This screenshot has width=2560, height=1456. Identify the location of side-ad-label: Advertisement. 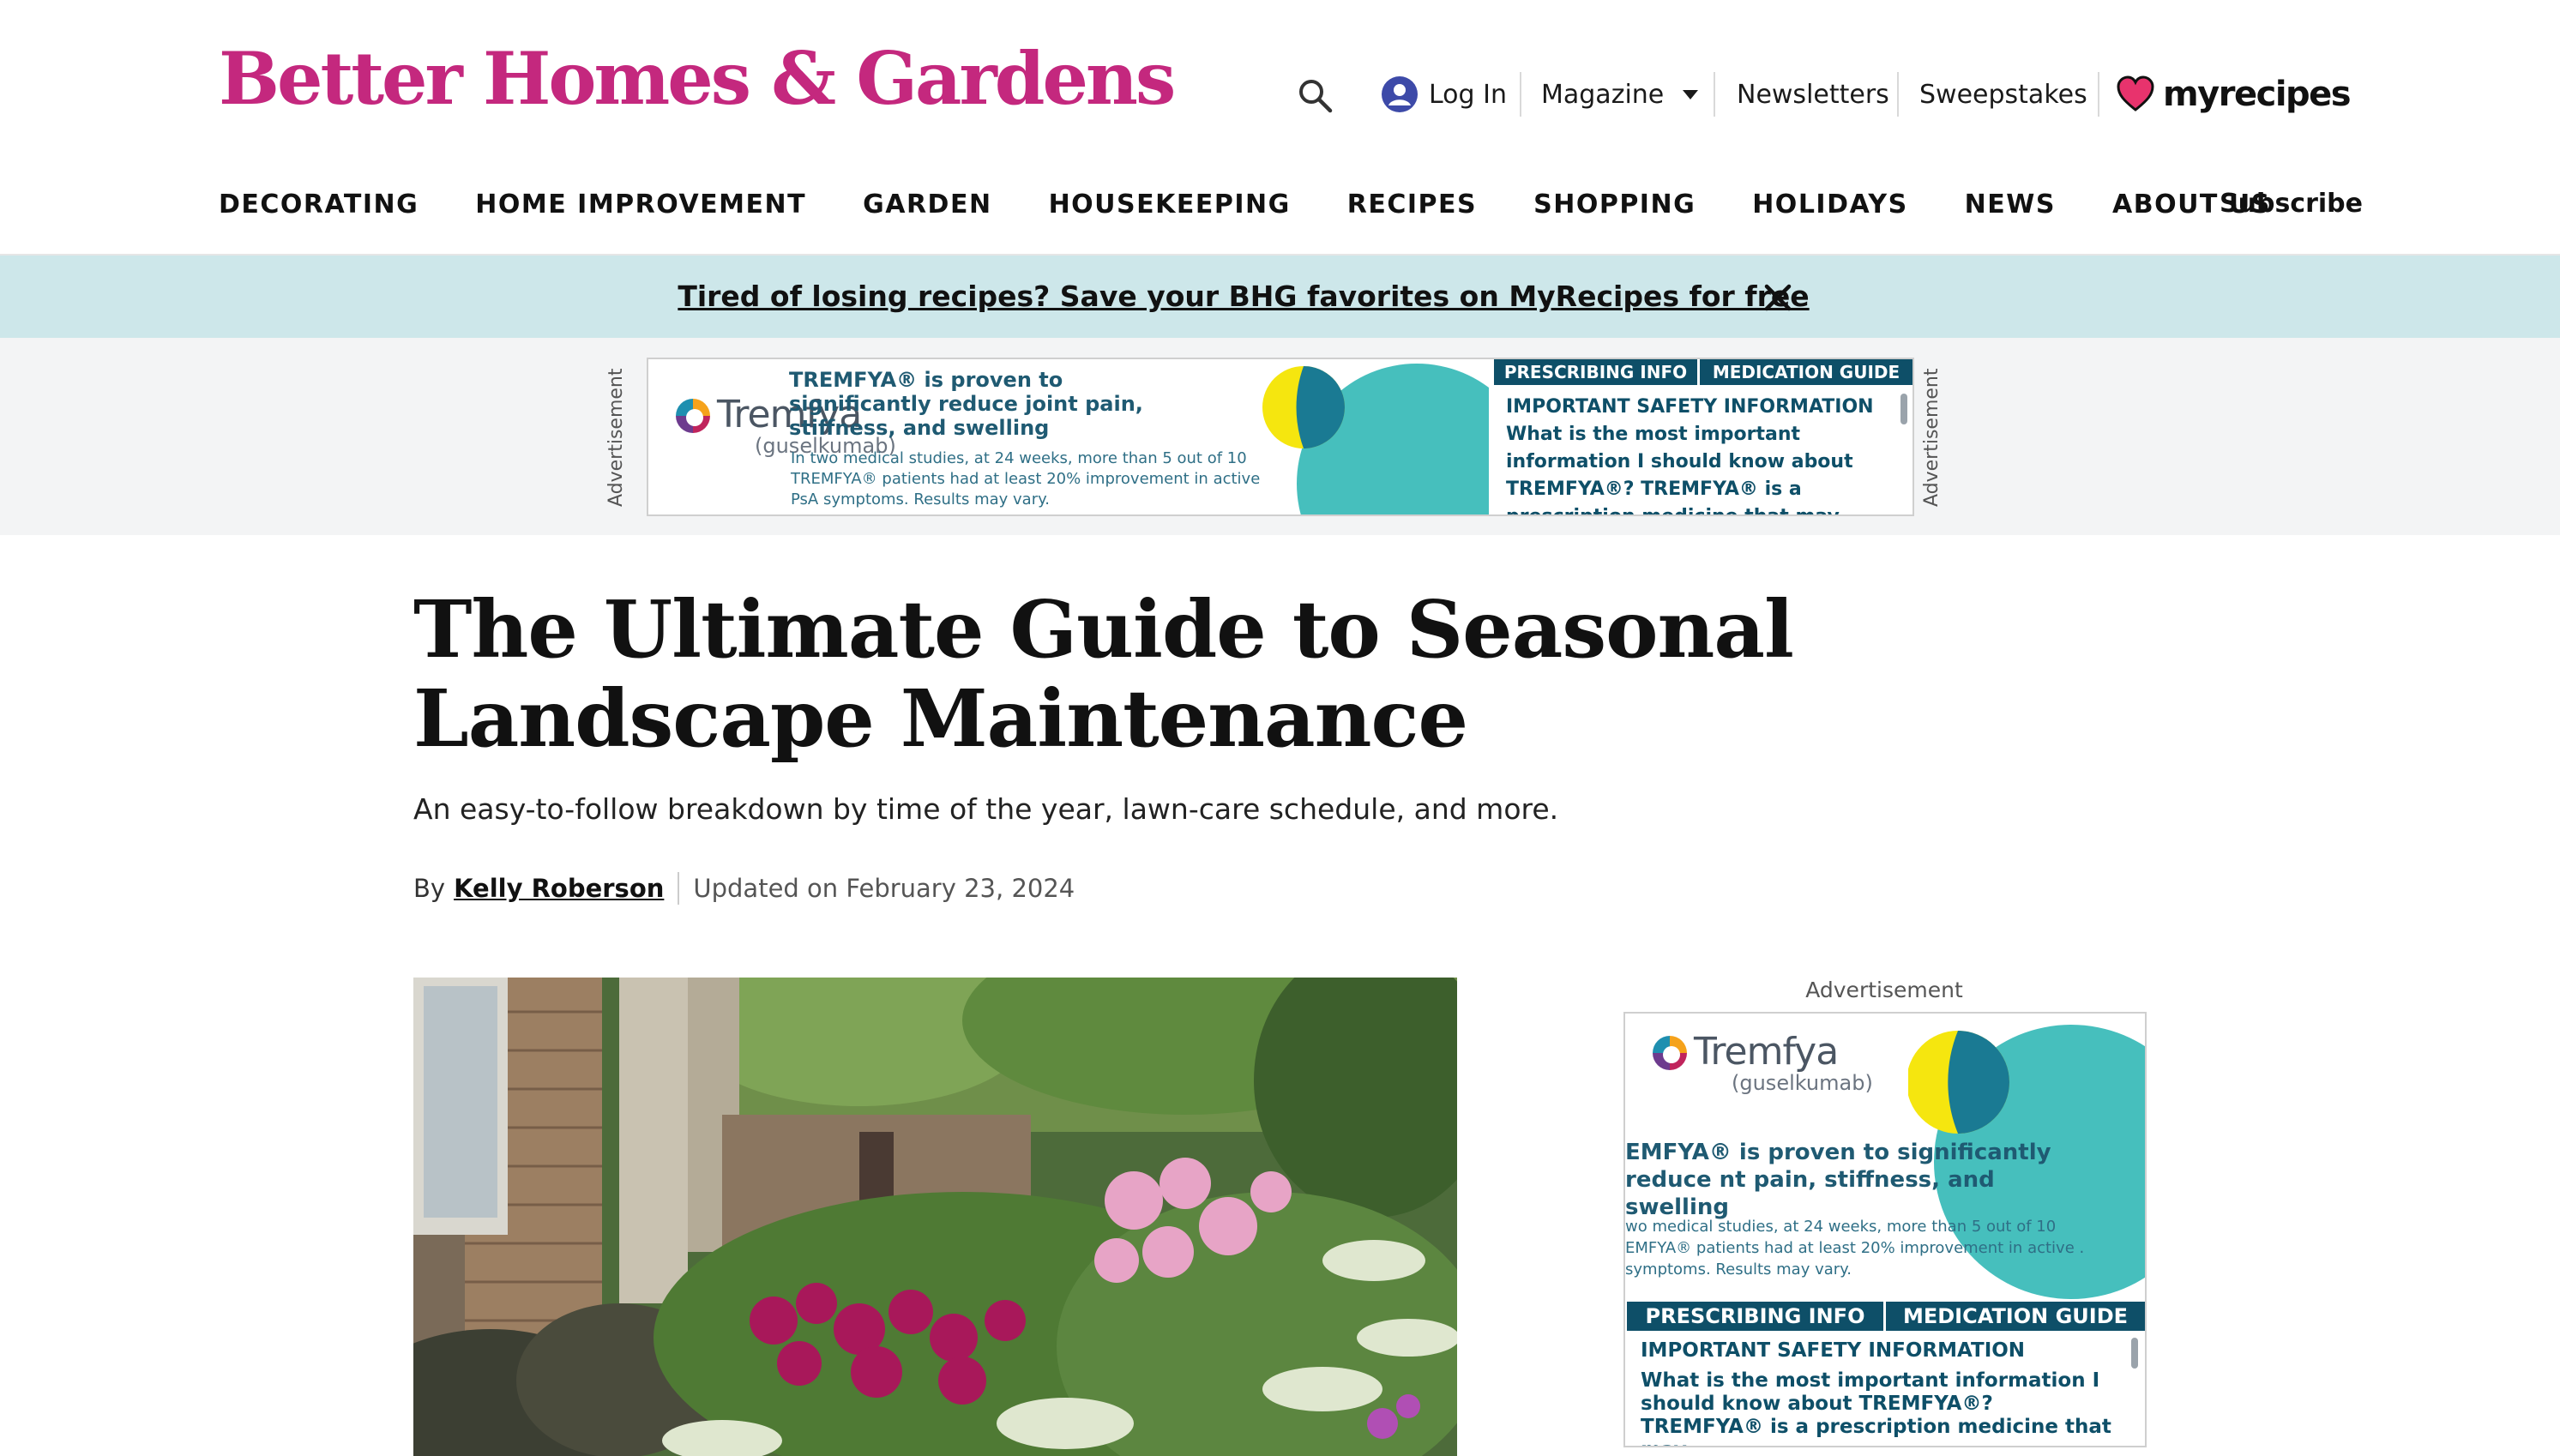
(1884, 990).